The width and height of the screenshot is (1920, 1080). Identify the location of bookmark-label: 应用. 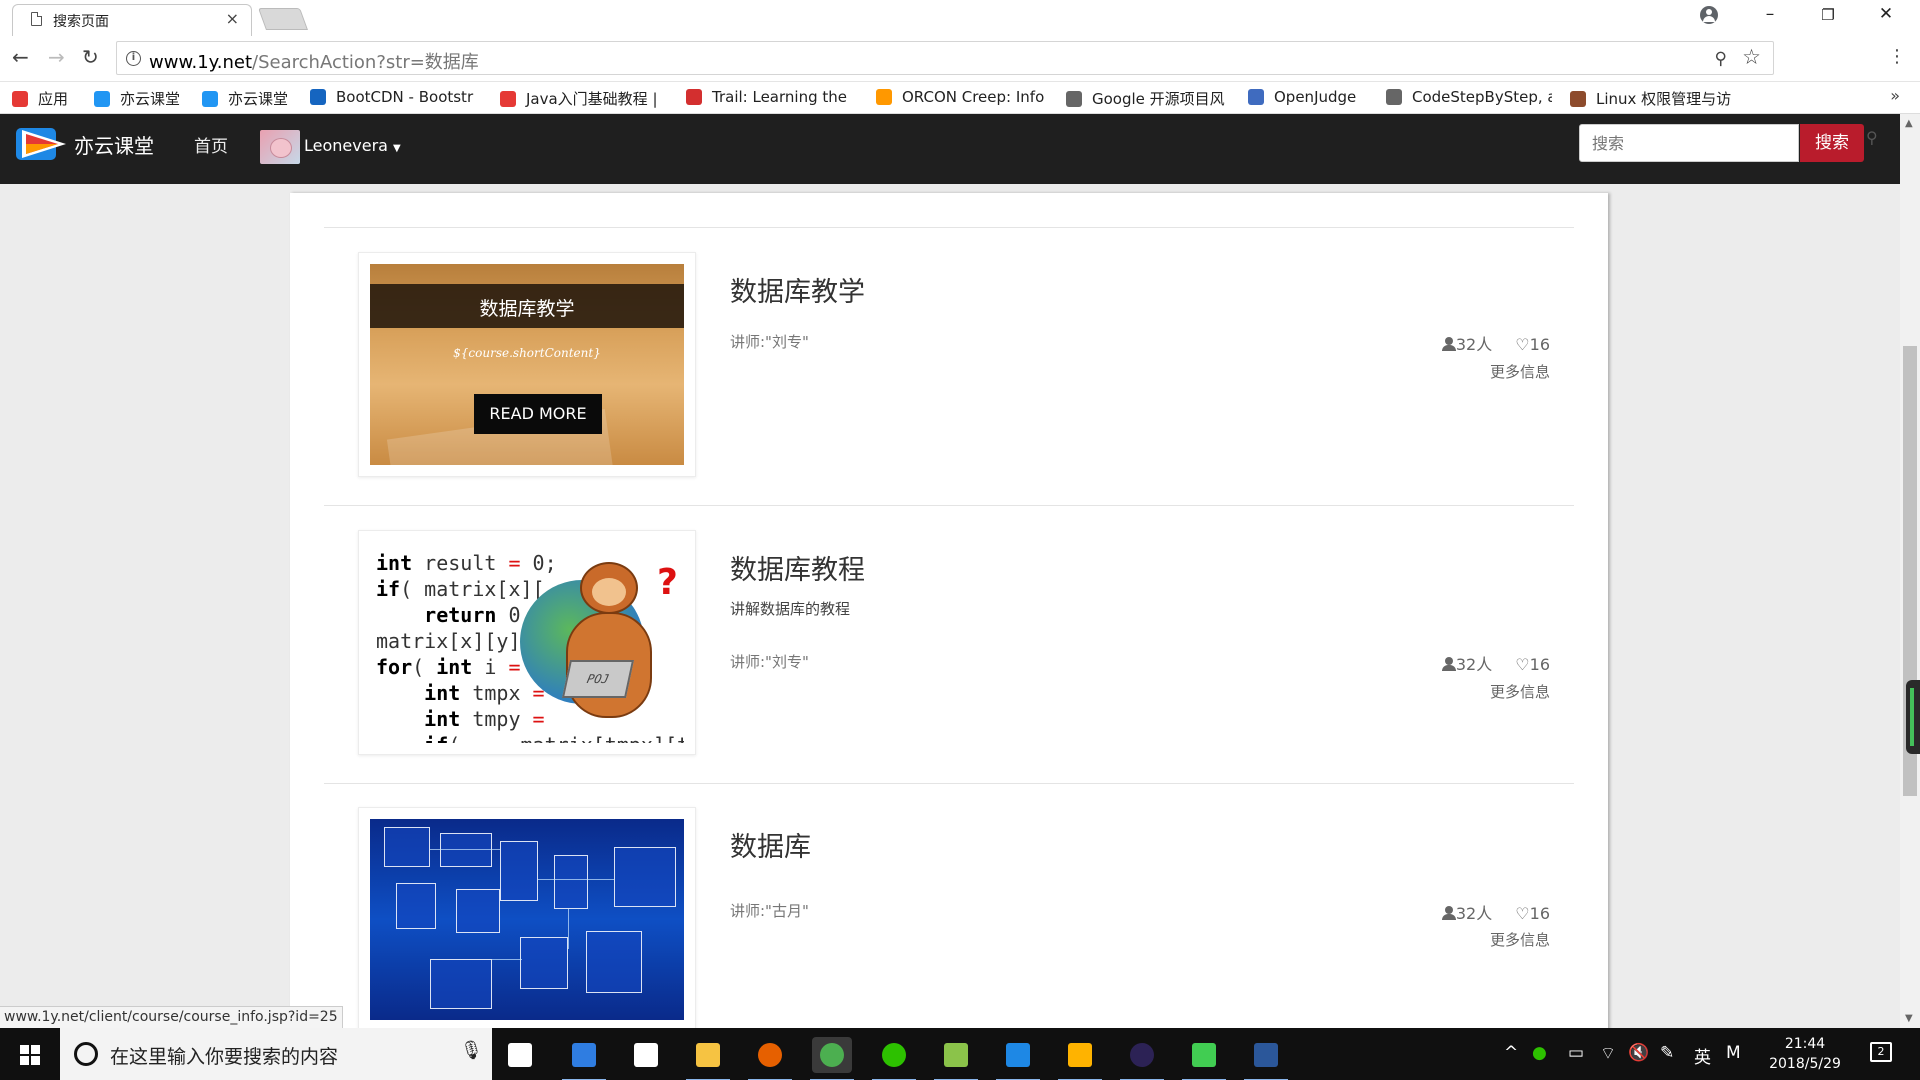
(53, 99).